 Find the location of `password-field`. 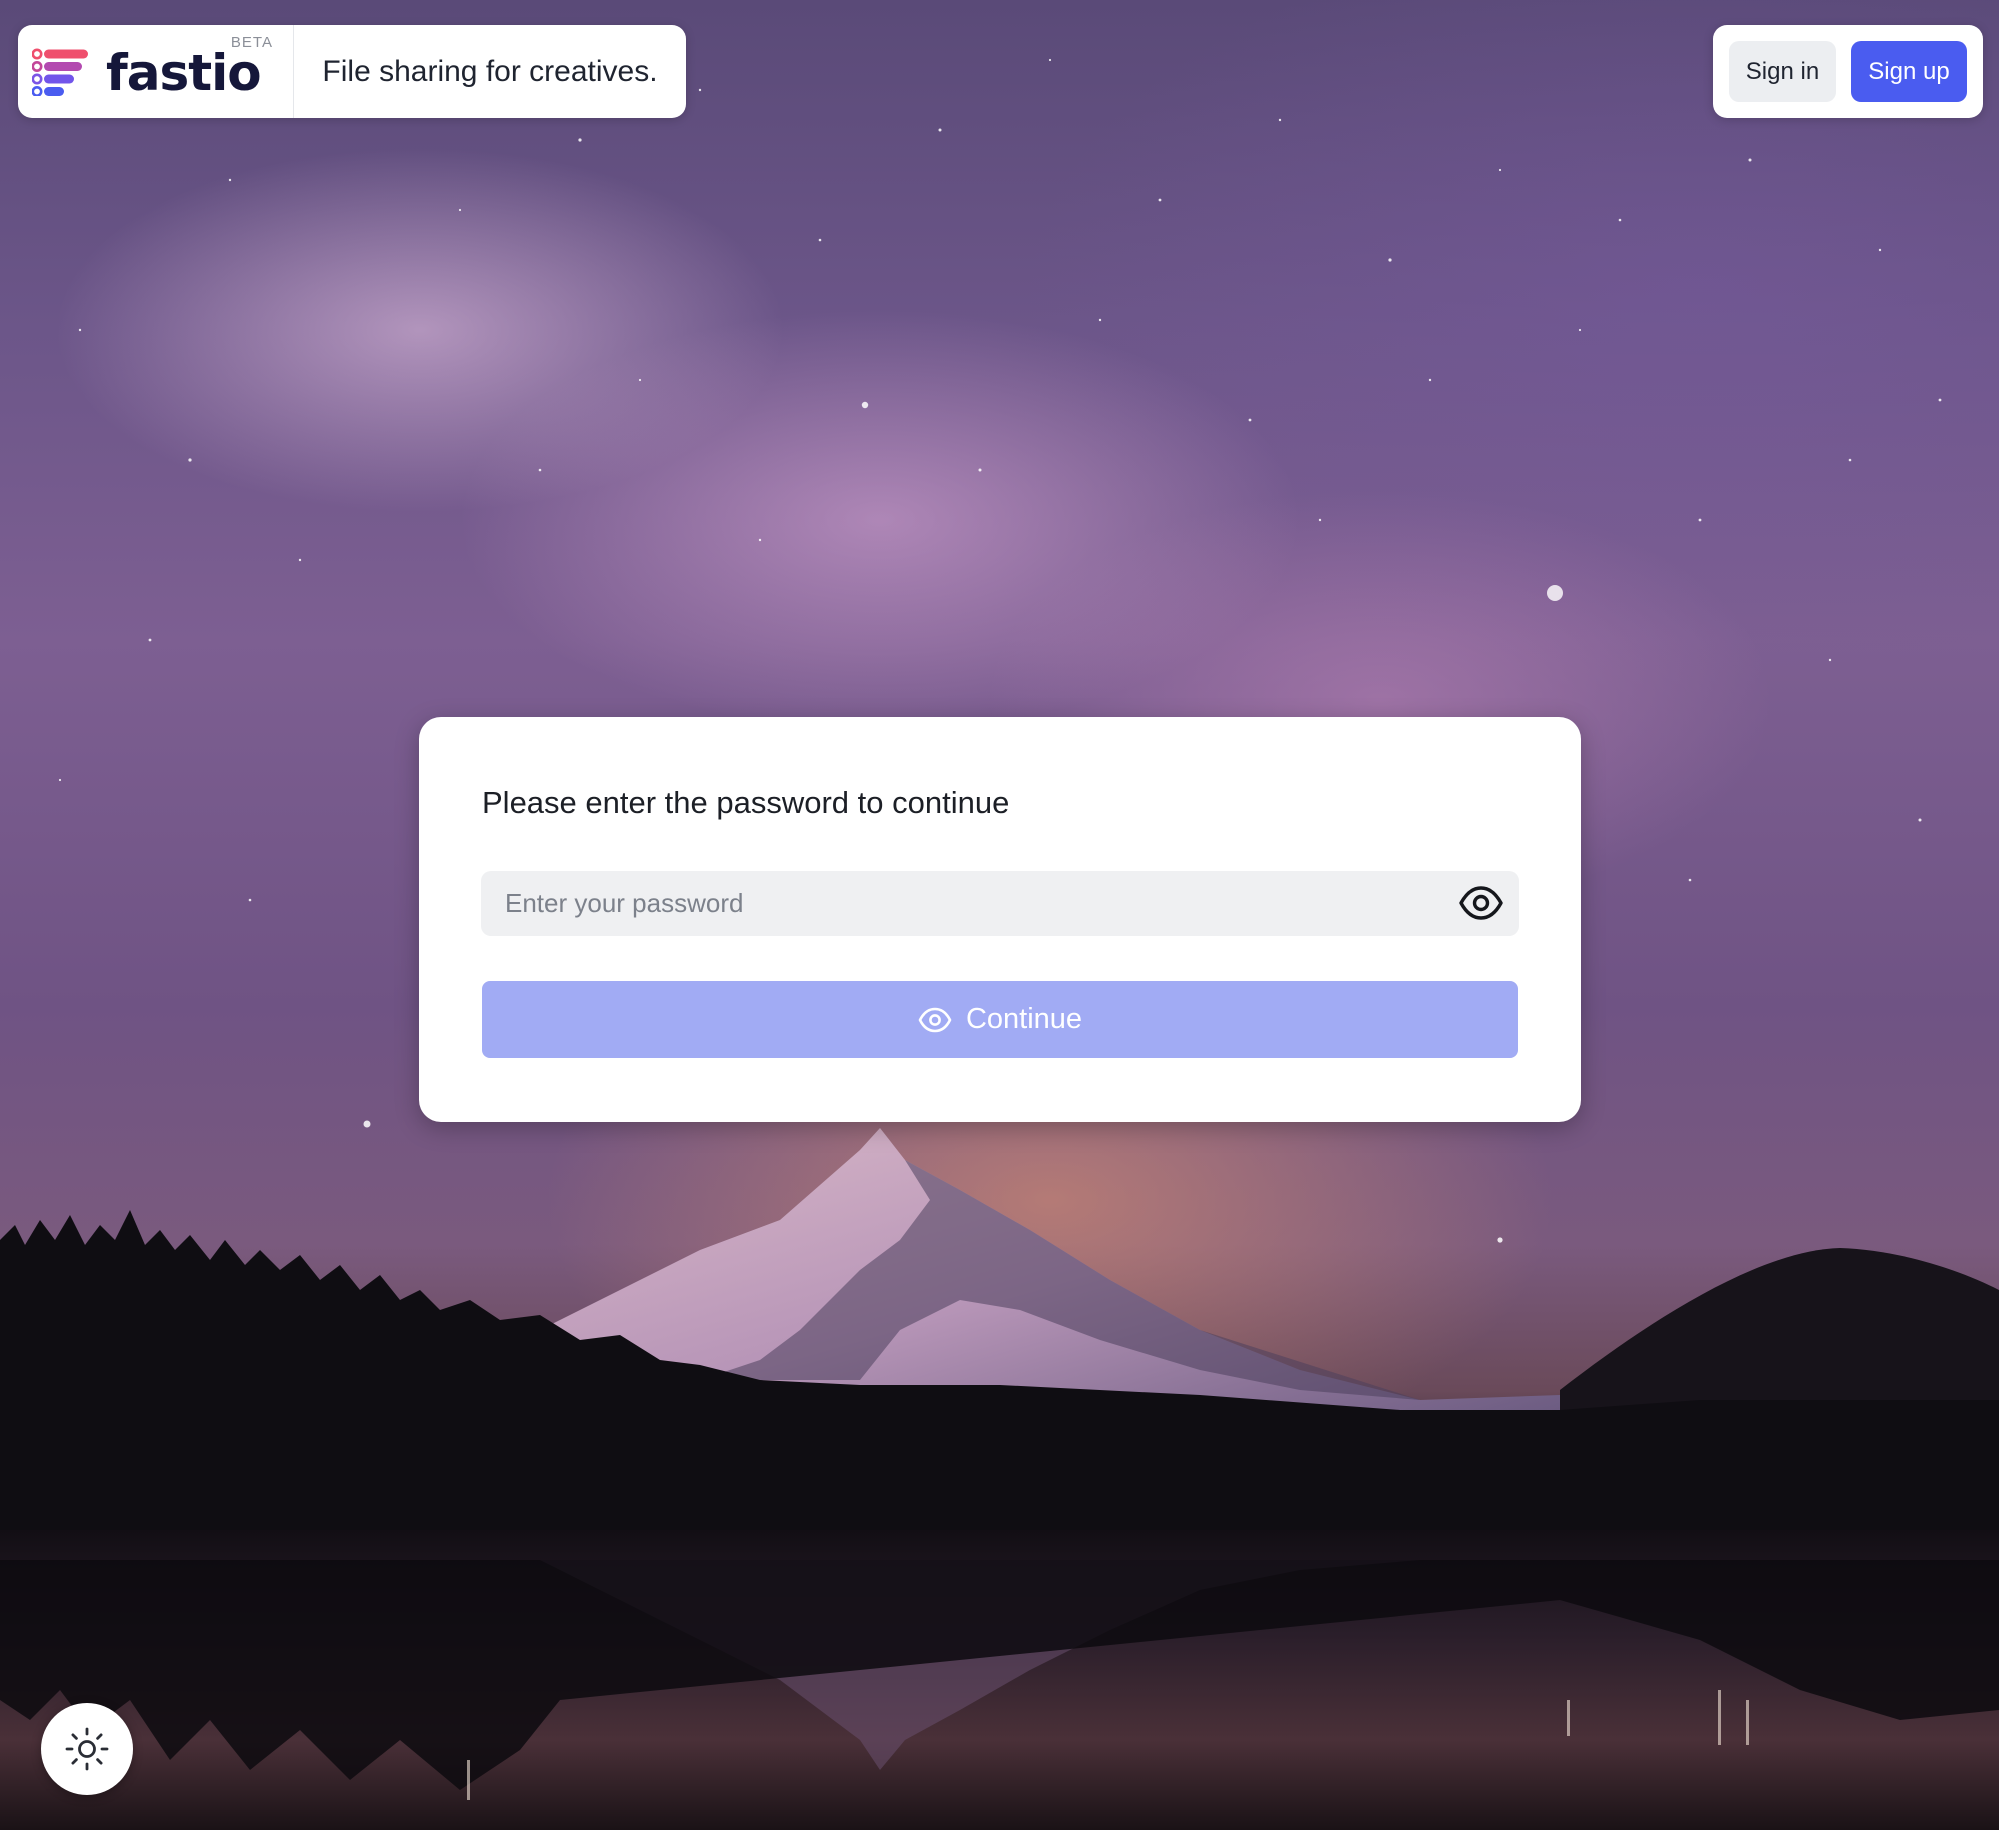

password-field is located at coordinates (1000, 903).